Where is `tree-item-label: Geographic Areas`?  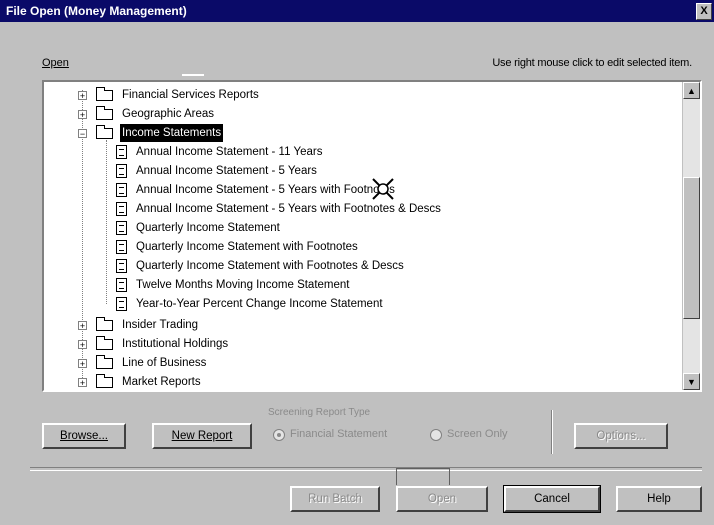
tree-item-label: Geographic Areas is located at coordinates (168, 114).